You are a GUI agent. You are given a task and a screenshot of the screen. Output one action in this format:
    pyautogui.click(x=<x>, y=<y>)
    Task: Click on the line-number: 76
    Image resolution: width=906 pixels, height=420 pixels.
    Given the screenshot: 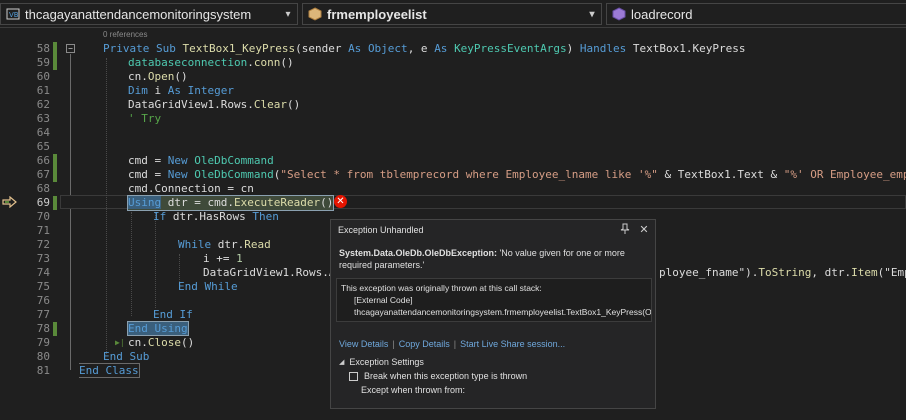 What is the action you would take?
    pyautogui.click(x=43, y=300)
    